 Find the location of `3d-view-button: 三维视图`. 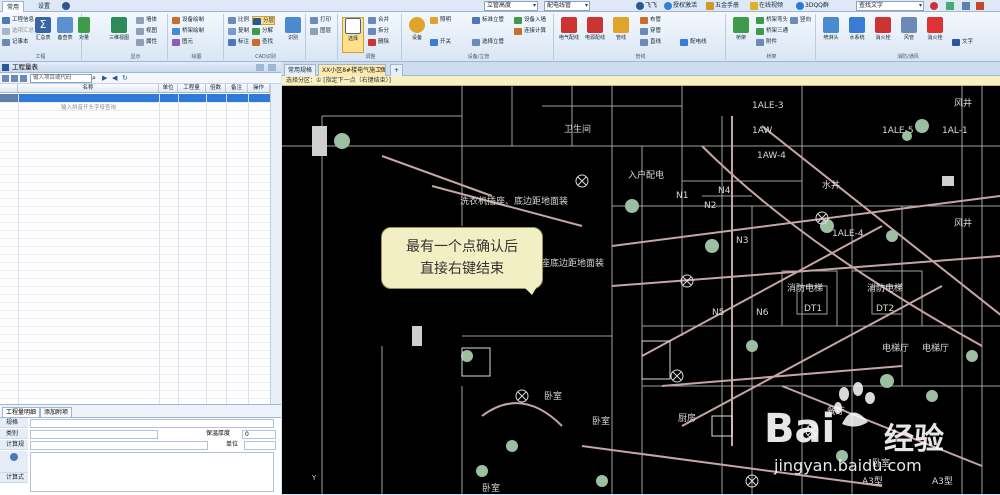

3d-view-button: 三维视图 is located at coordinates (119, 29).